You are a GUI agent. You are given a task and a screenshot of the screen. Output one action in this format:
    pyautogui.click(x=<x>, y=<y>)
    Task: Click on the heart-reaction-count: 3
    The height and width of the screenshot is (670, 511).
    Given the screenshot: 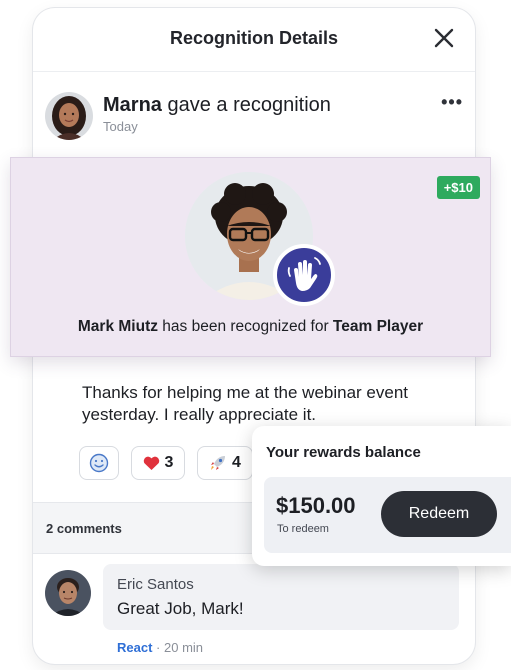 What is the action you would take?
    pyautogui.click(x=169, y=462)
    